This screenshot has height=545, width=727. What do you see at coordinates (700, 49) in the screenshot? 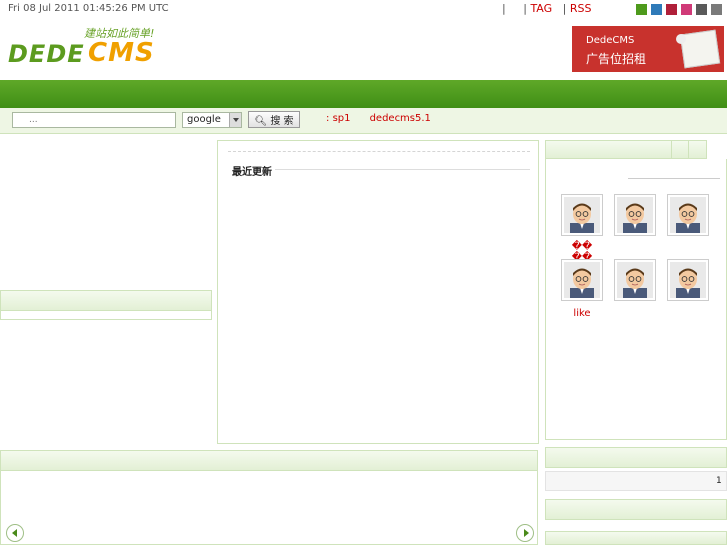
I see `ad-board-icon` at bounding box center [700, 49].